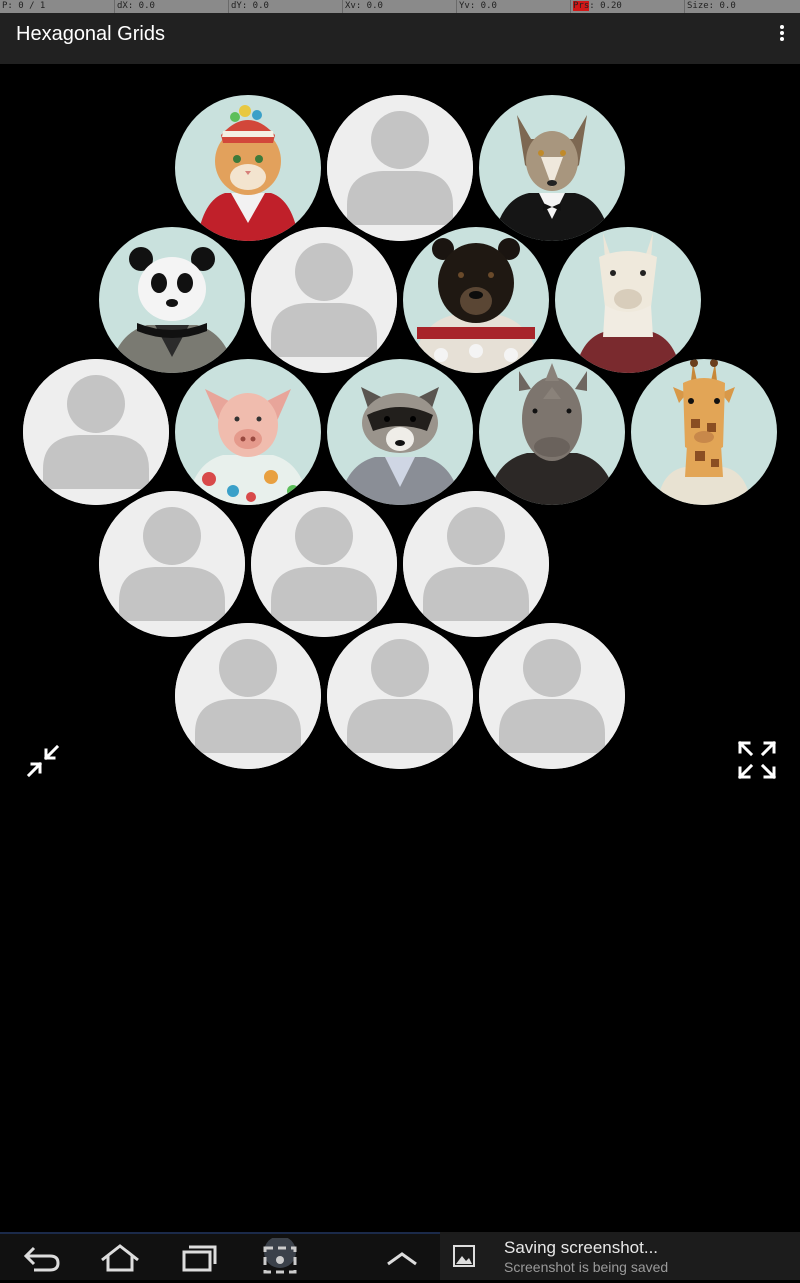 This screenshot has width=800, height=1283. I want to click on page-title: Hexagonal Grids, so click(90, 34).